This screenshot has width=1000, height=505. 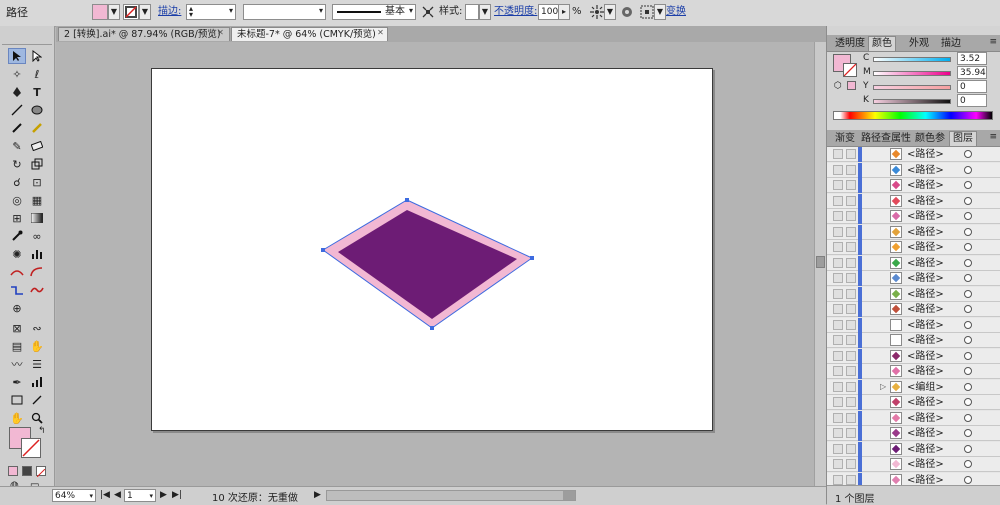 I want to click on zoom-select: 64% ▾, so click(x=74, y=495).